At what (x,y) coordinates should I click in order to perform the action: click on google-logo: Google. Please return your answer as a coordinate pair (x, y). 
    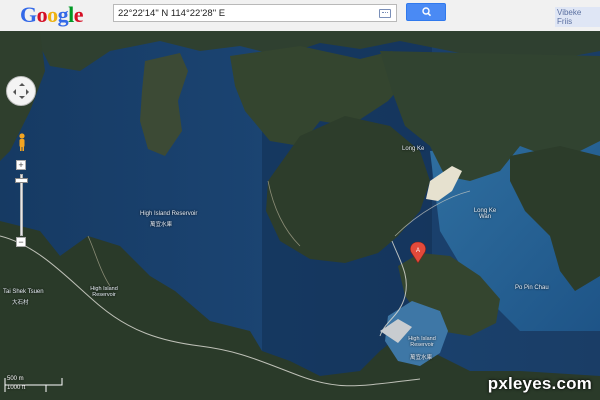
    Looking at the image, I should click on (52, 15).